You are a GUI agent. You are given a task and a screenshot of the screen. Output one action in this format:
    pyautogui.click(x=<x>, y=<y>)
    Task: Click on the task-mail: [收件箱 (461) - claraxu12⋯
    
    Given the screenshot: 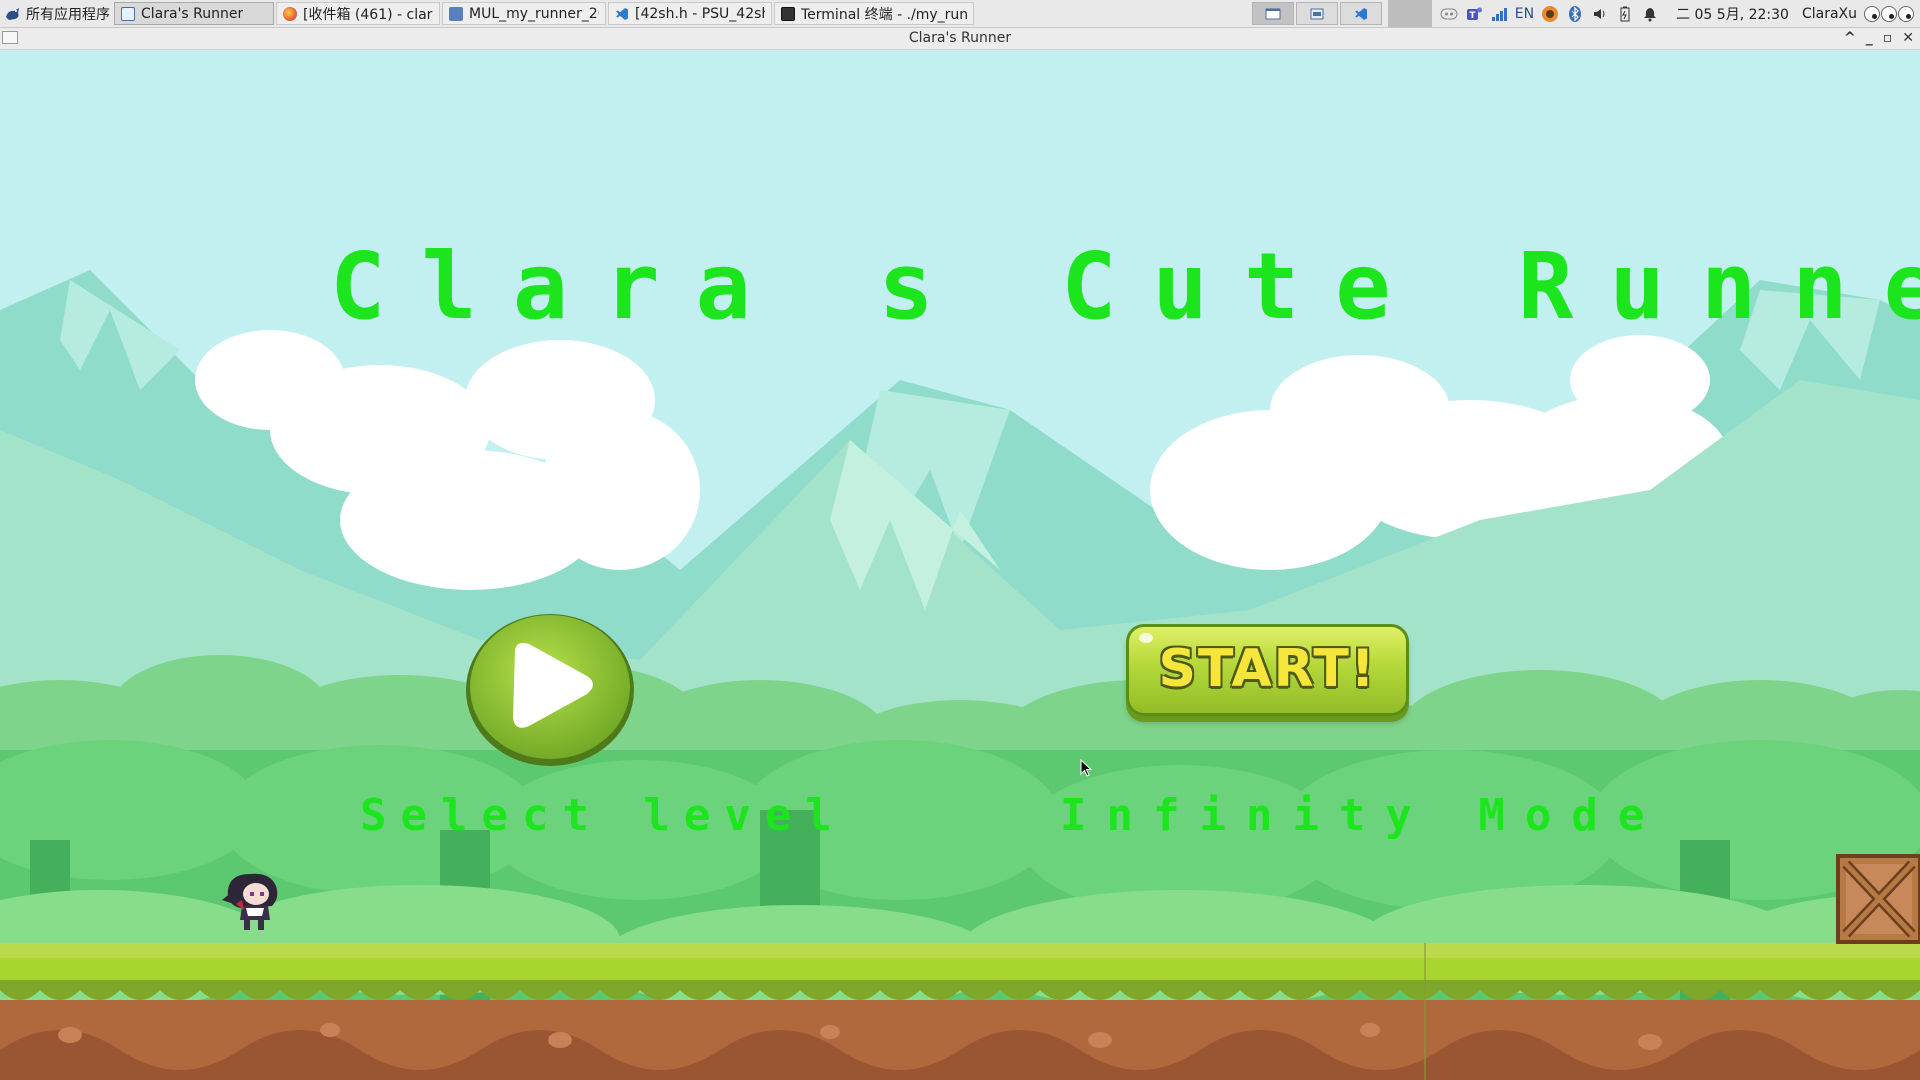 What is the action you would take?
    pyautogui.click(x=358, y=13)
    